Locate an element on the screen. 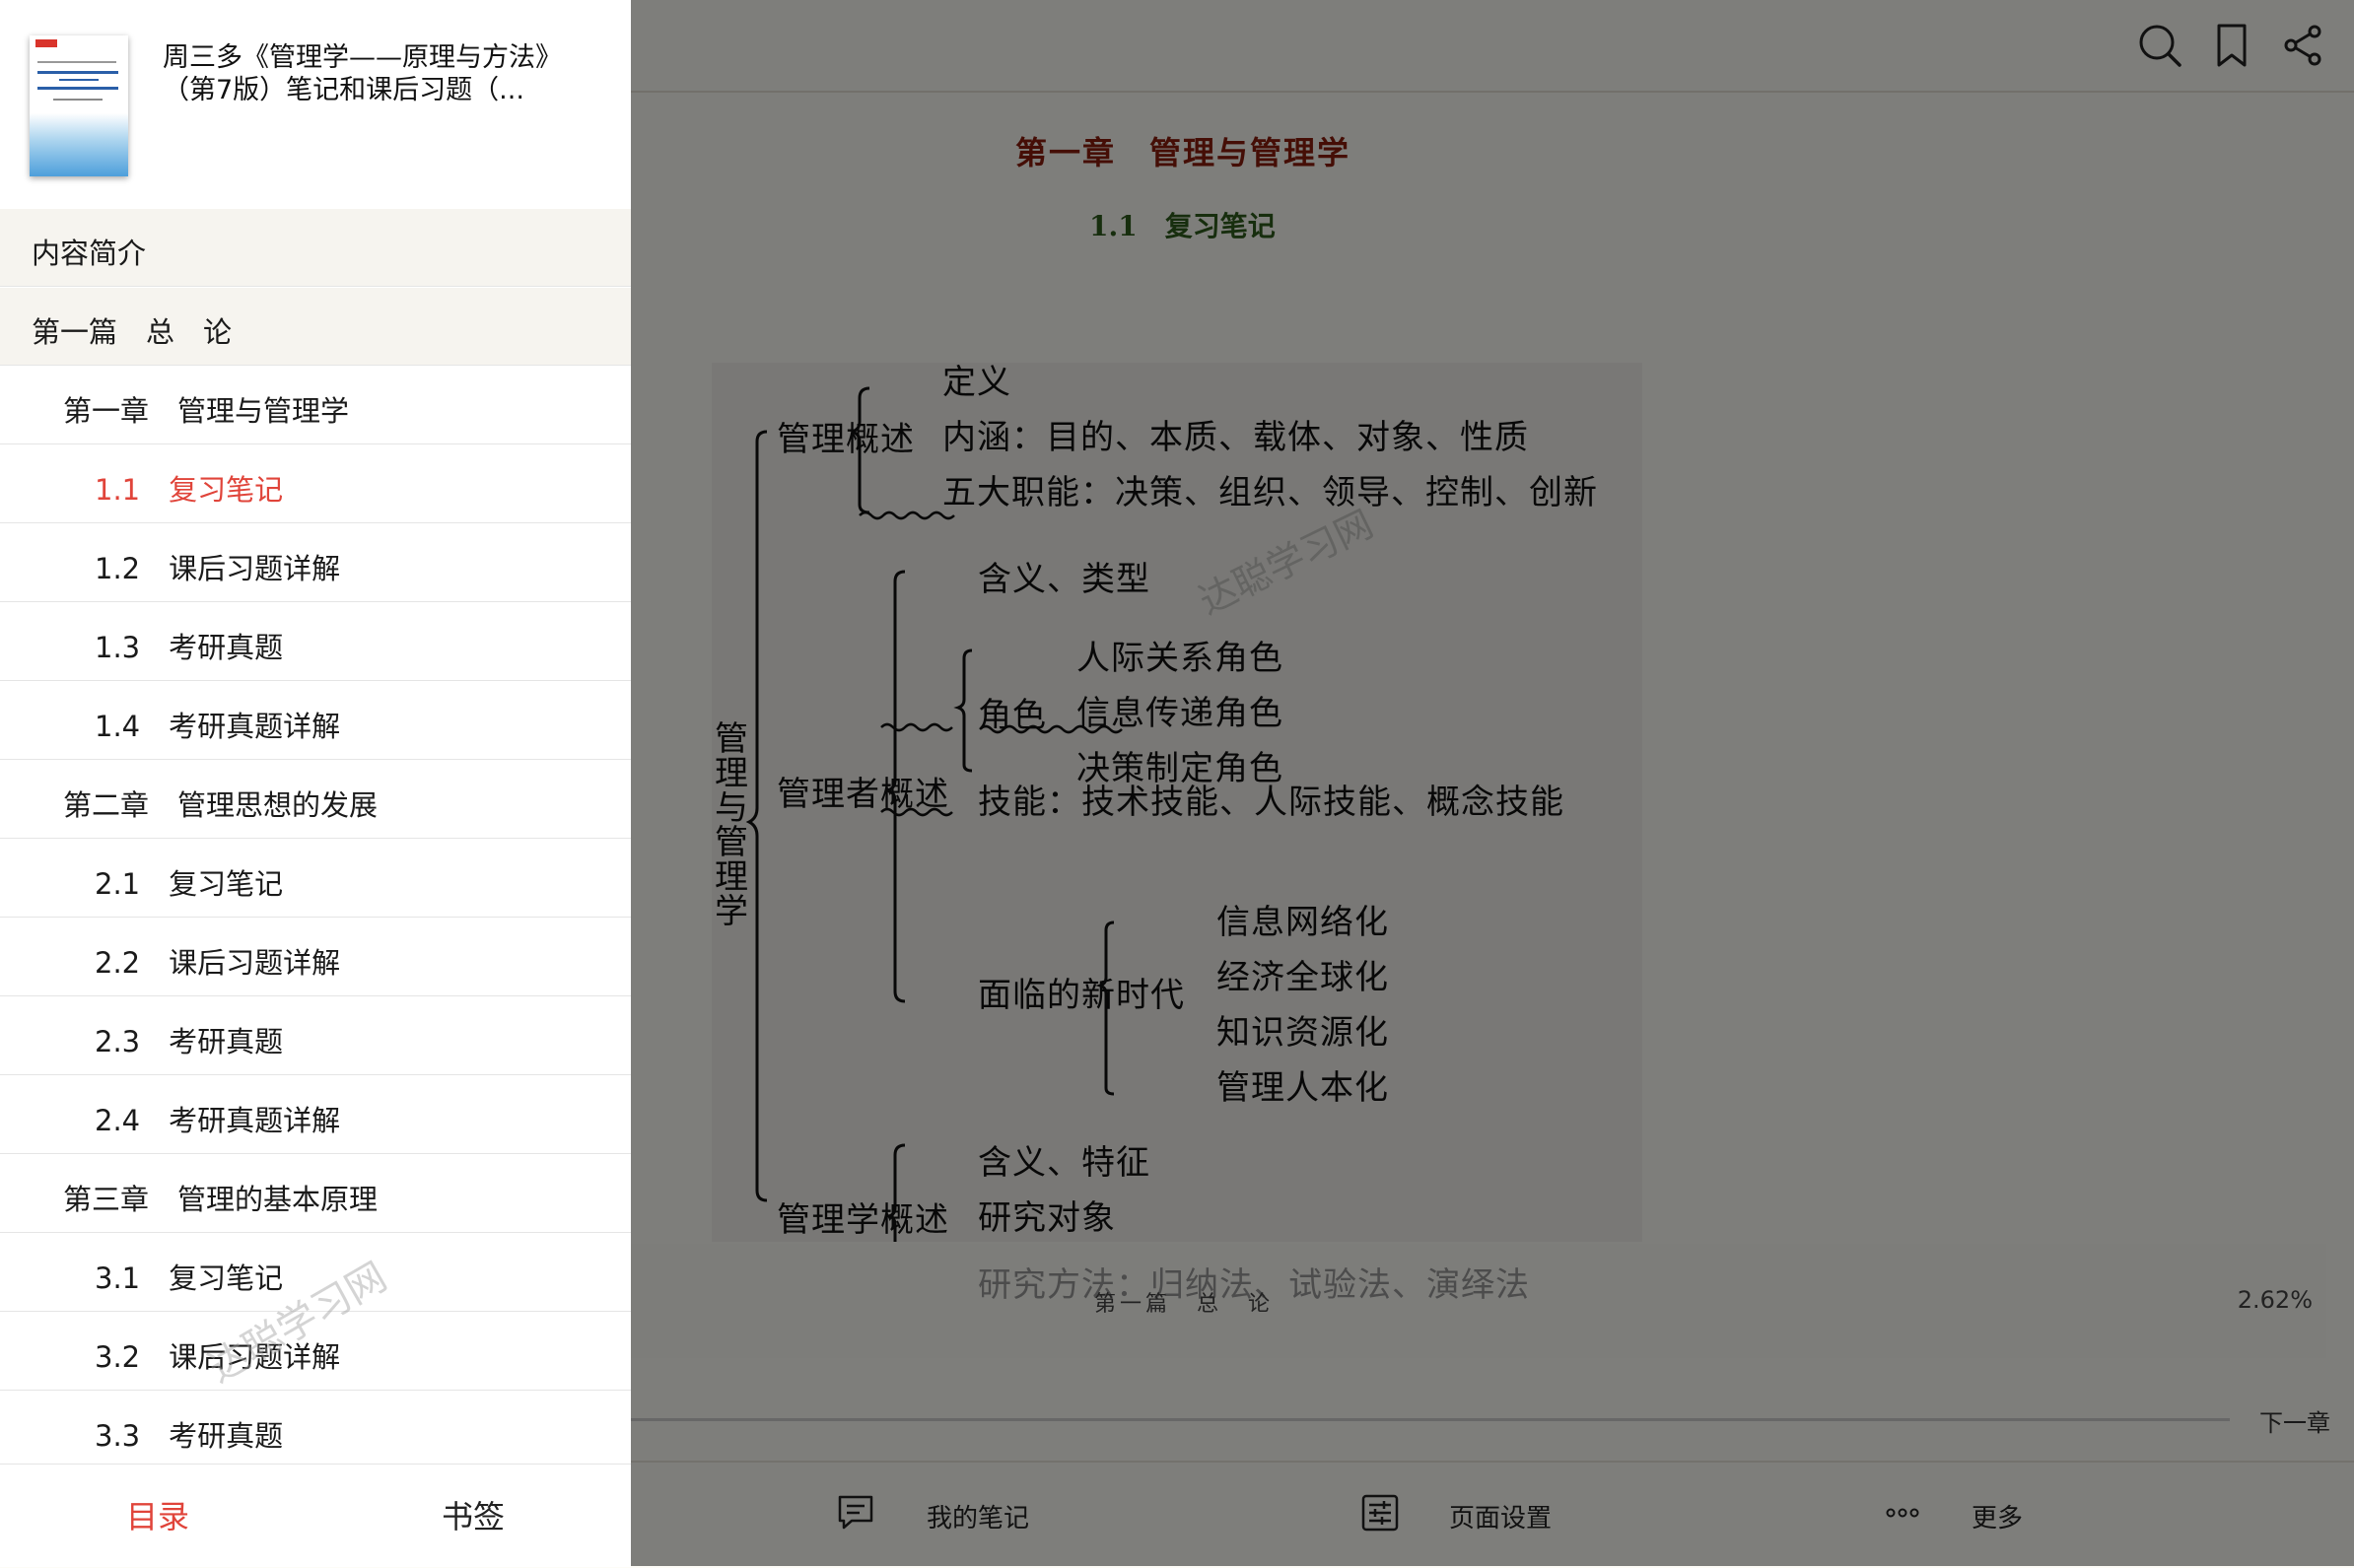  toc-item-label: 1.1 复习笔记 is located at coordinates (189, 490).